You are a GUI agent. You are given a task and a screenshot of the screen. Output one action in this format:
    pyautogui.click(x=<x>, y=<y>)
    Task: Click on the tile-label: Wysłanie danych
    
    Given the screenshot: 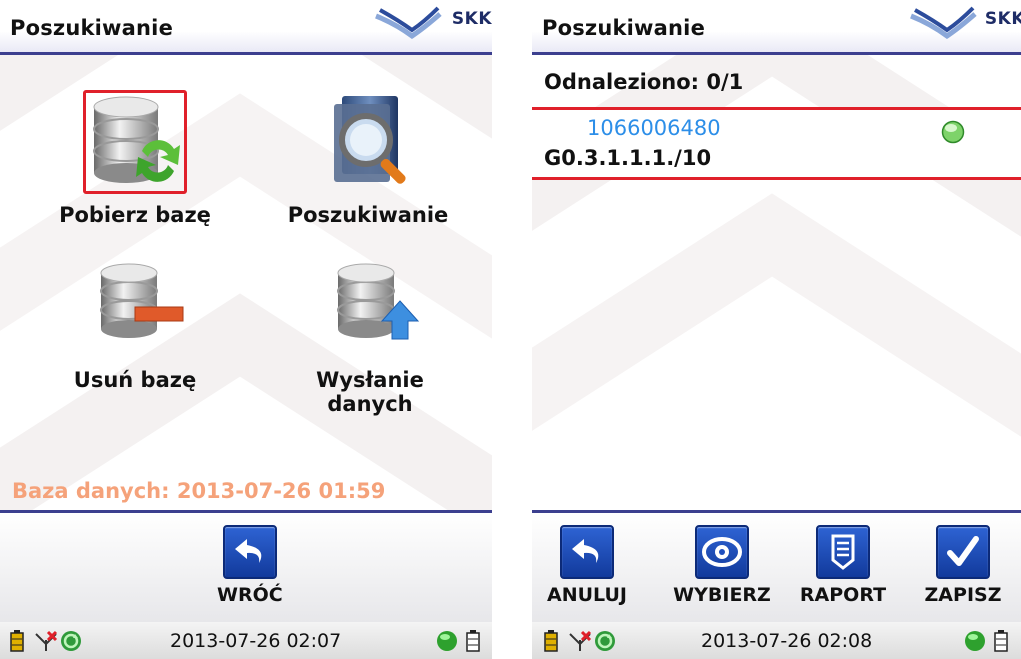 What is the action you would take?
    pyautogui.click(x=370, y=392)
    